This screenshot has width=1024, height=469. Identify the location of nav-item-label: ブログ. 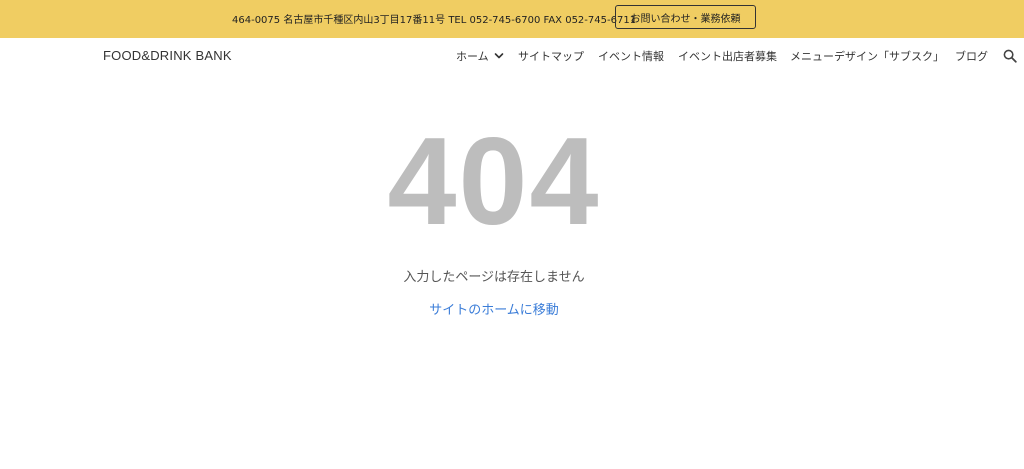
(971, 56).